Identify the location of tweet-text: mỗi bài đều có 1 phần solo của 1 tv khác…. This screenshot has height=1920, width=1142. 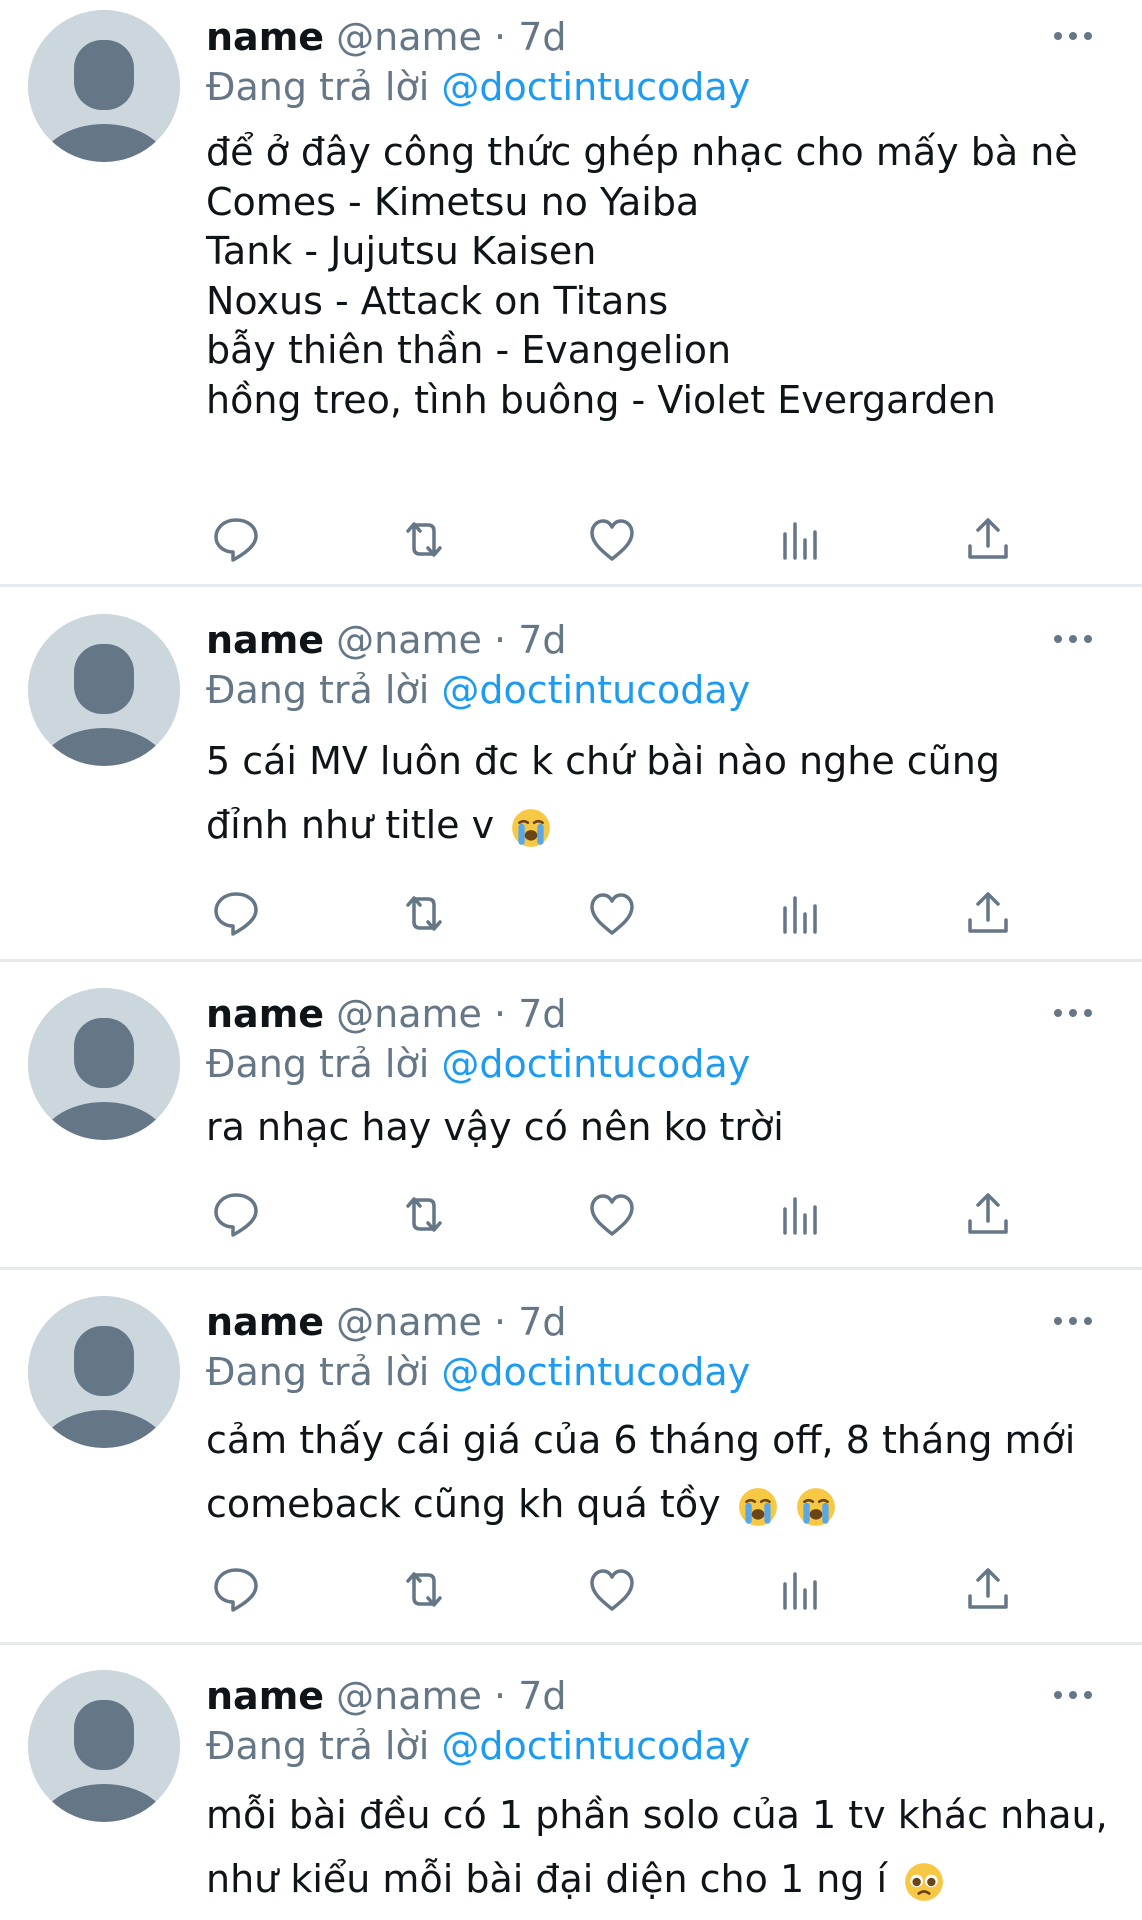
(657, 1847).